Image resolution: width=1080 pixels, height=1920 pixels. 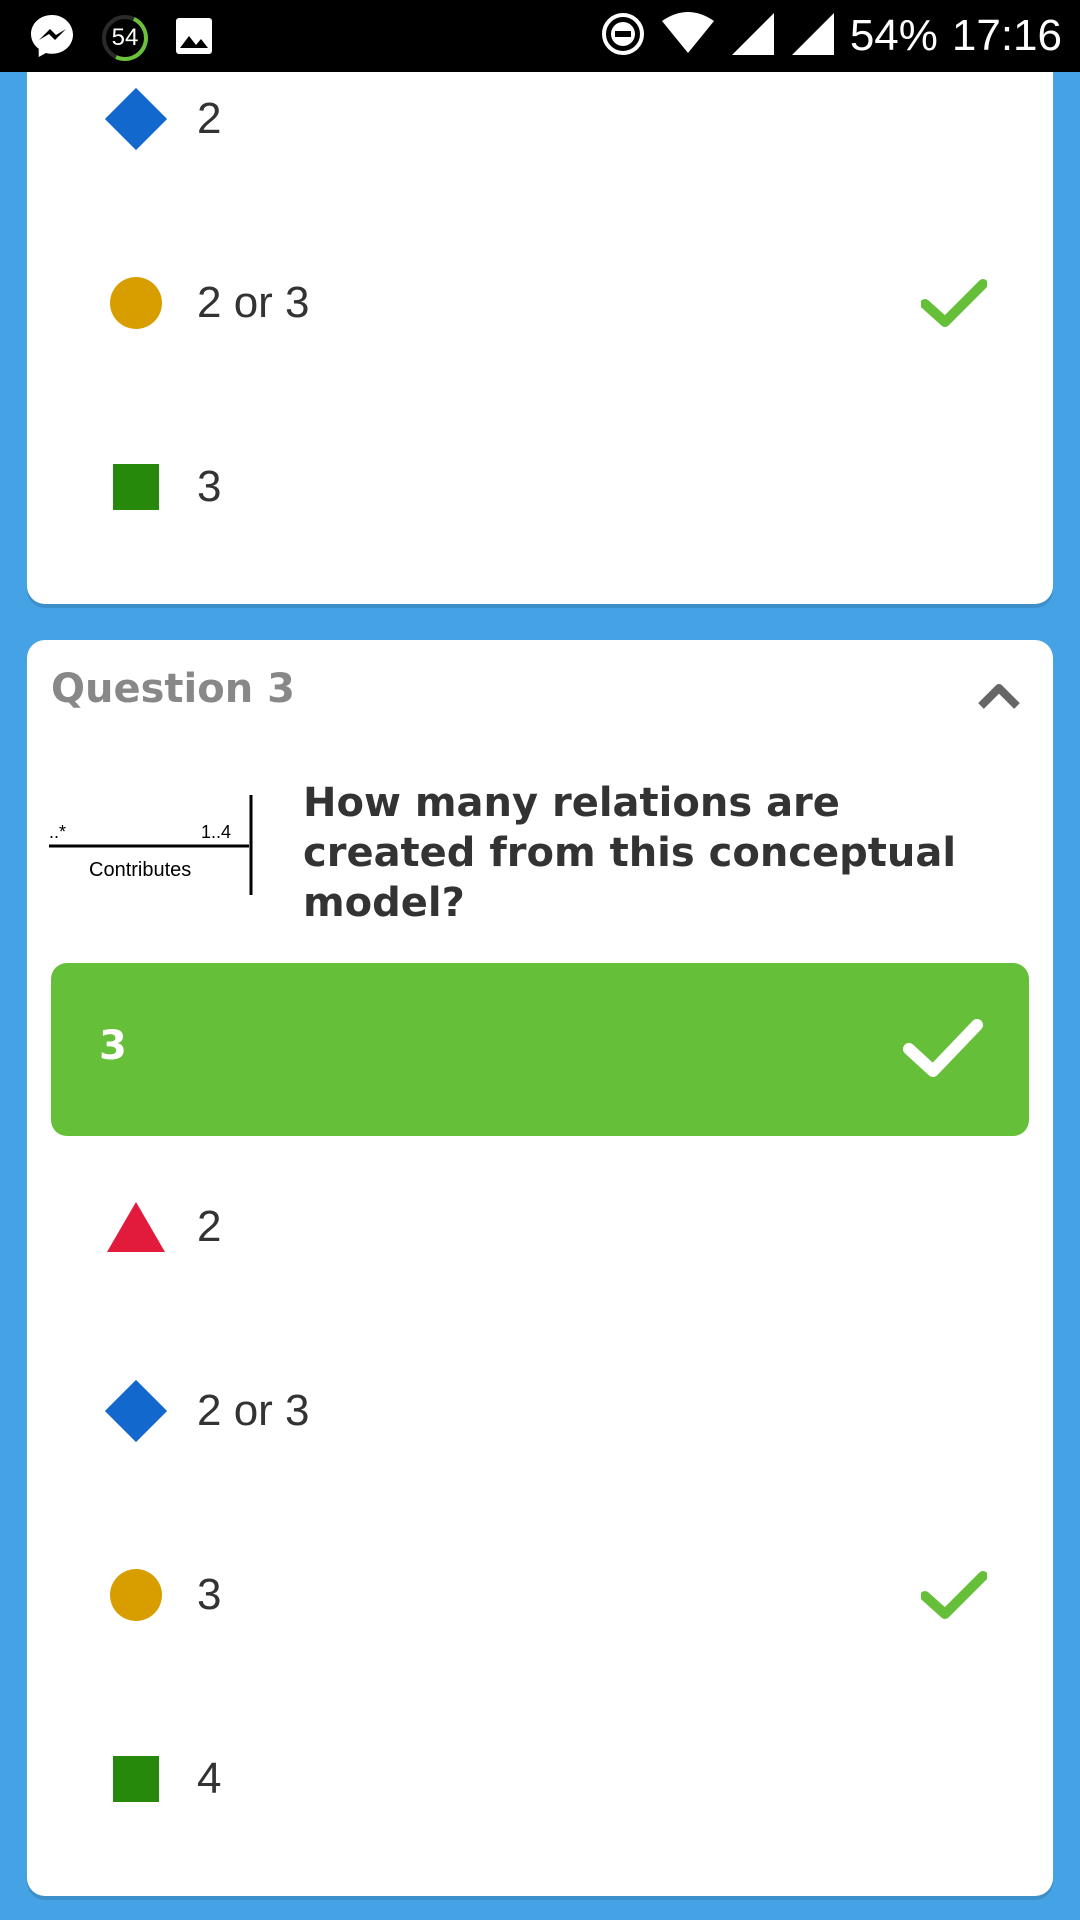 What do you see at coordinates (688, 36) in the screenshot?
I see `wifi-icon` at bounding box center [688, 36].